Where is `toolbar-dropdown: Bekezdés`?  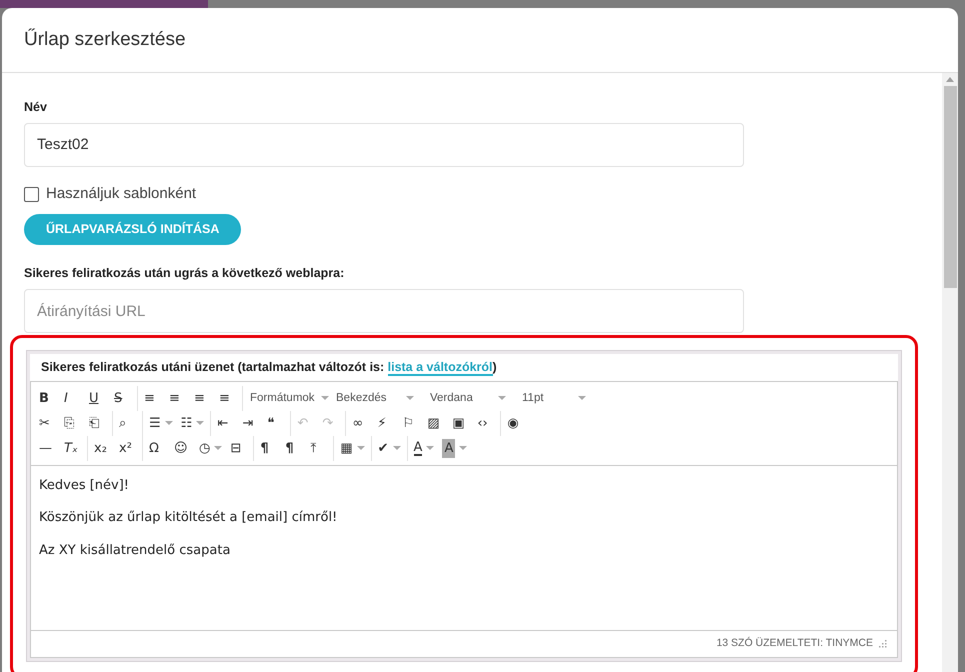 toolbar-dropdown: Bekezdés is located at coordinates (375, 398).